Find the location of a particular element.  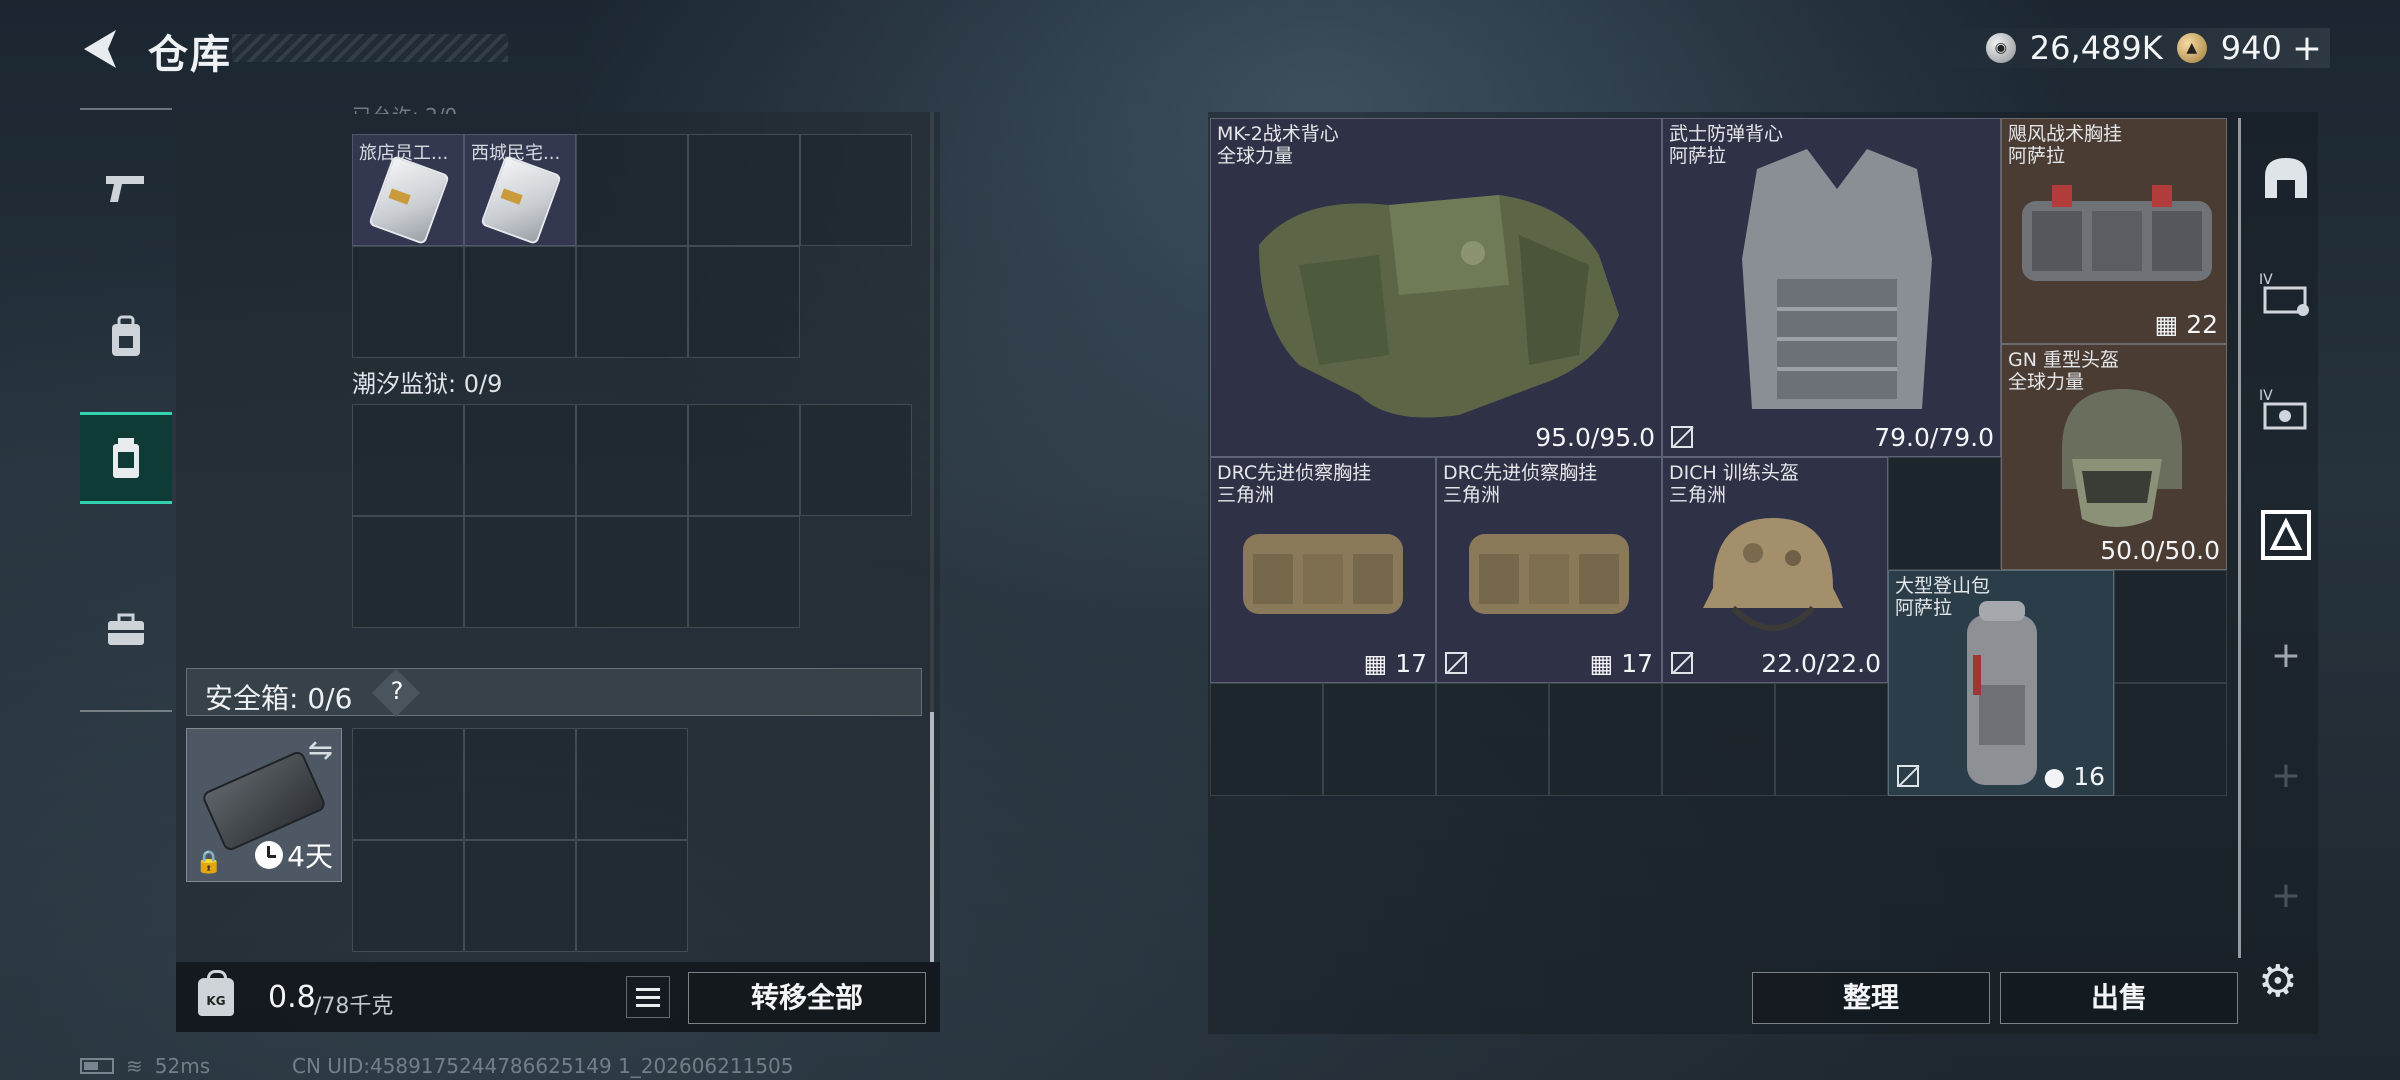

section-label-partial: 已允许: 2/0 is located at coordinates (404, 107).